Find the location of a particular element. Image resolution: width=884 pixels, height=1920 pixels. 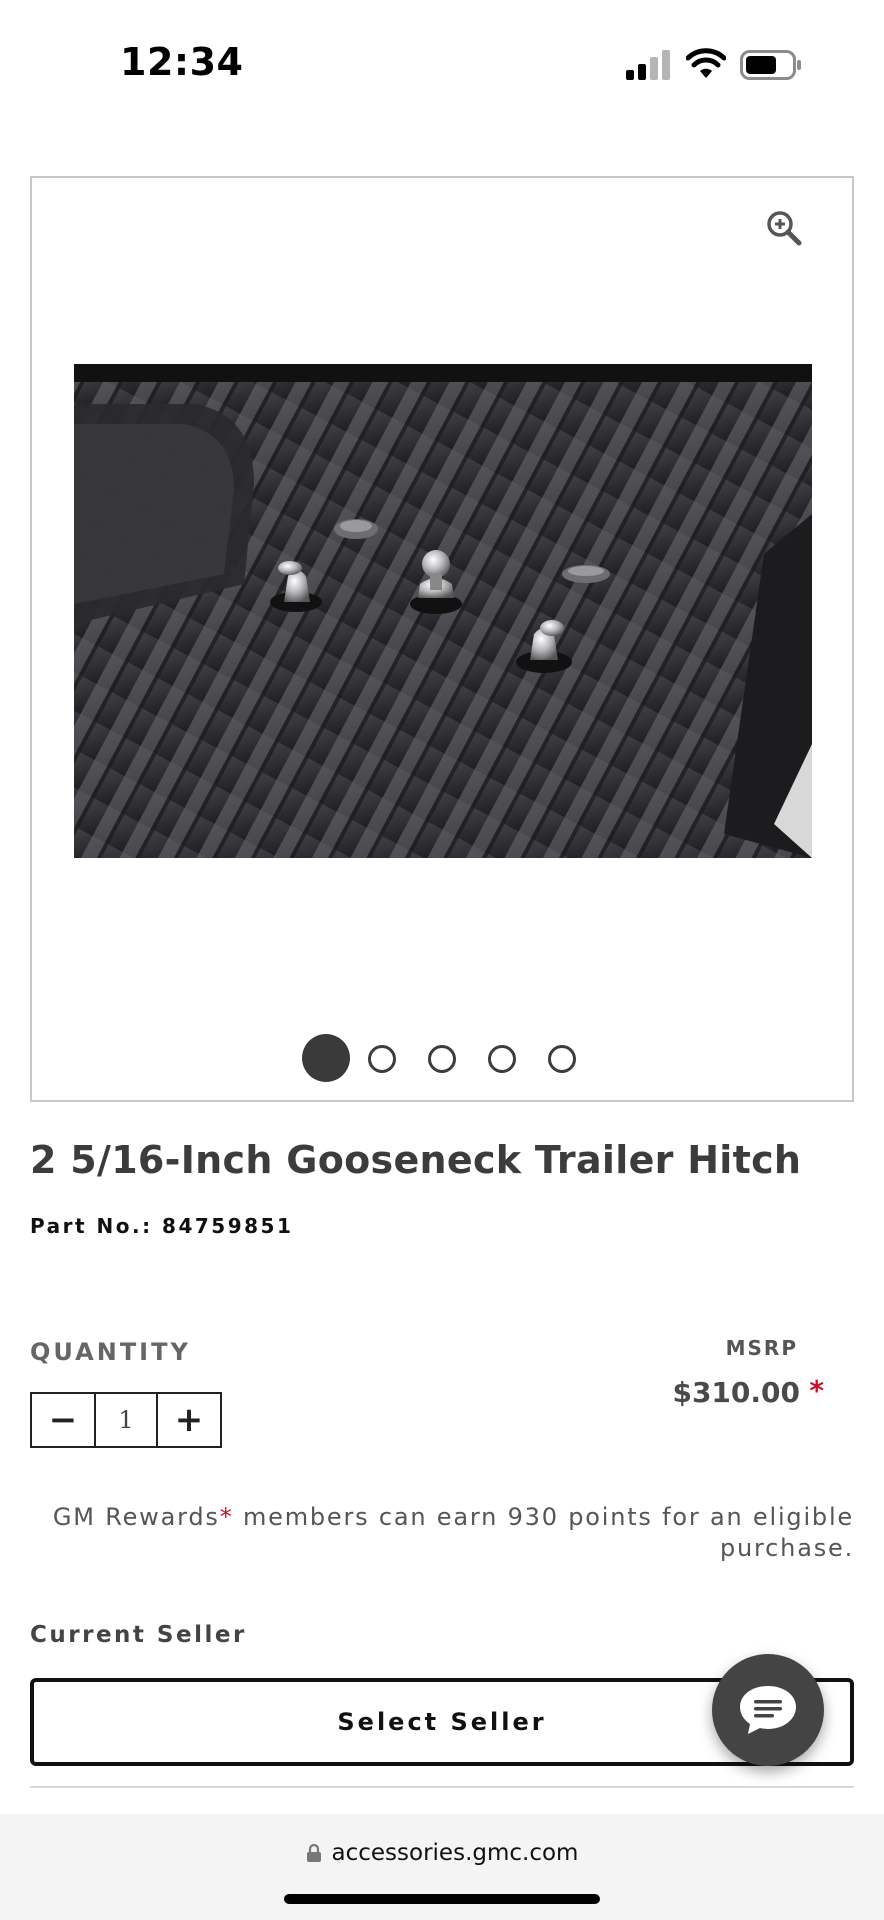

chat-bubble-icon is located at coordinates (768, 1710).